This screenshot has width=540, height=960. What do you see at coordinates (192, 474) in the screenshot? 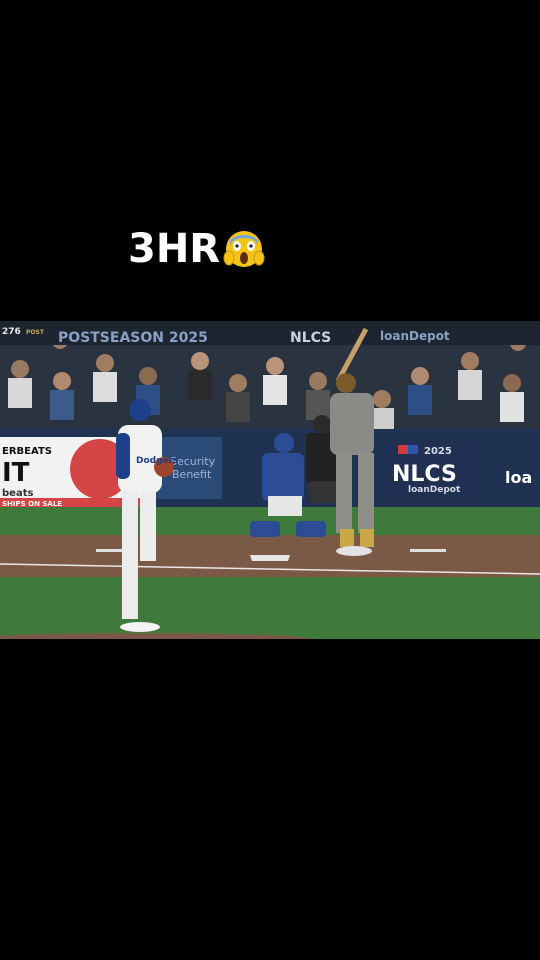
I see `ad-middle-text-2: Benefit` at bounding box center [192, 474].